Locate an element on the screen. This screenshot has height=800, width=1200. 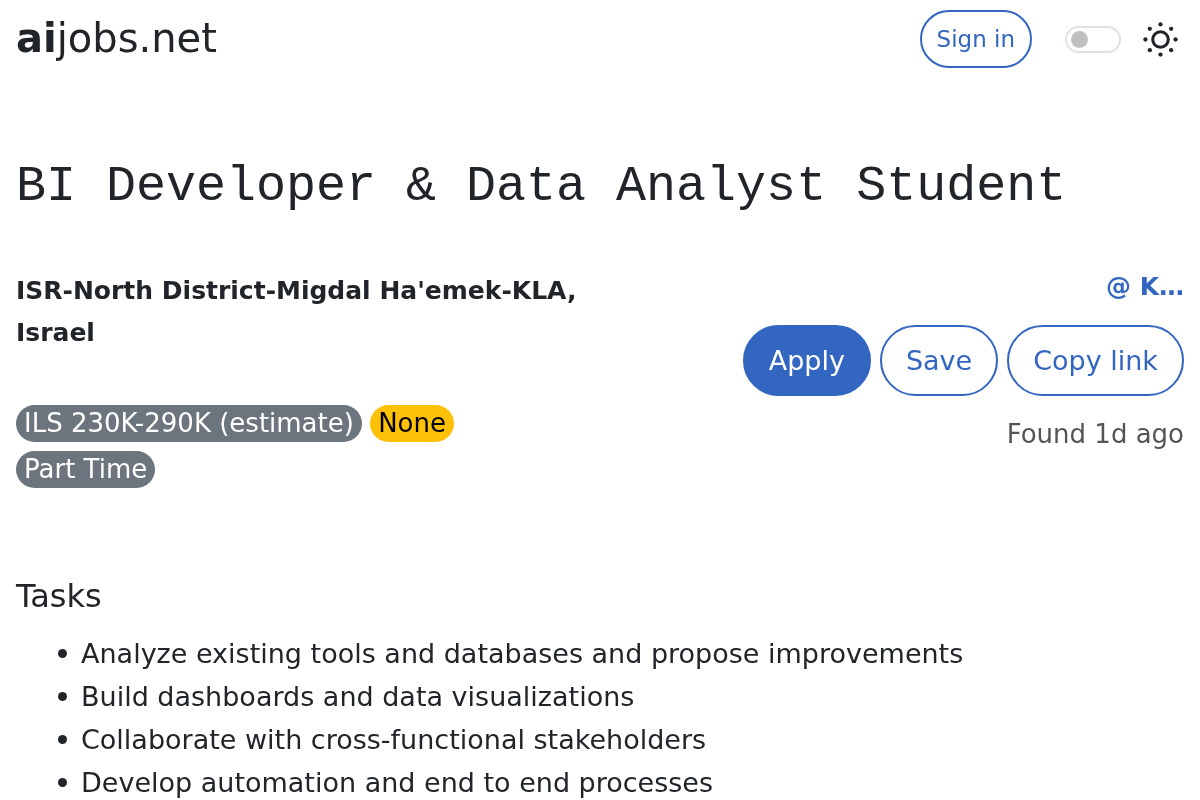
sun-icon is located at coordinates (1160, 39).